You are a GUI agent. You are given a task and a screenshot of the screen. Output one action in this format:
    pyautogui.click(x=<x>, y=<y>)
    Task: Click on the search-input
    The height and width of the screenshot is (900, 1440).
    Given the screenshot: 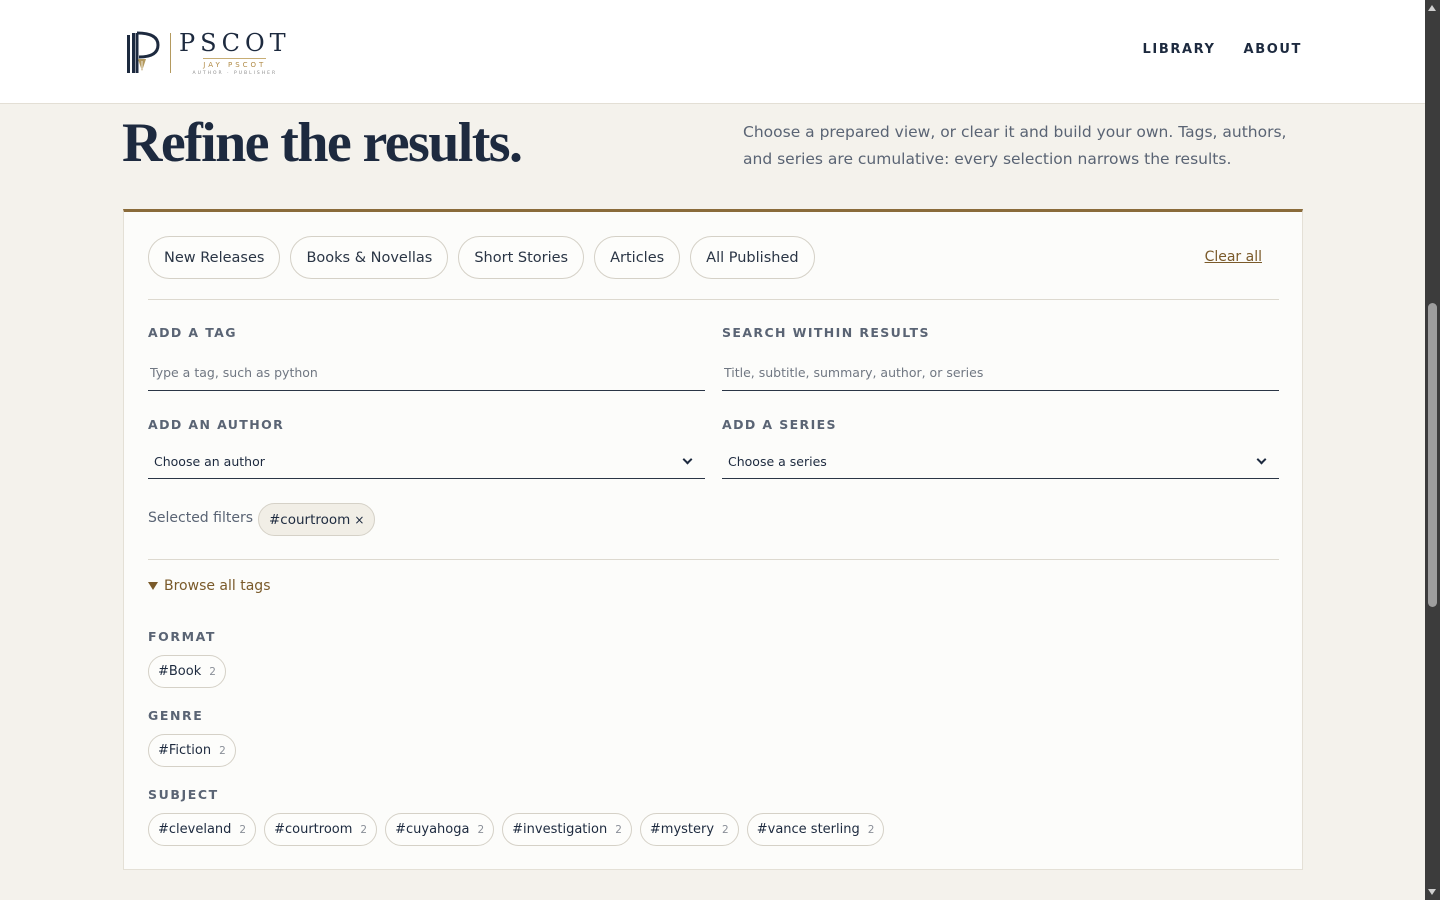 What is the action you would take?
    pyautogui.click(x=1000, y=373)
    